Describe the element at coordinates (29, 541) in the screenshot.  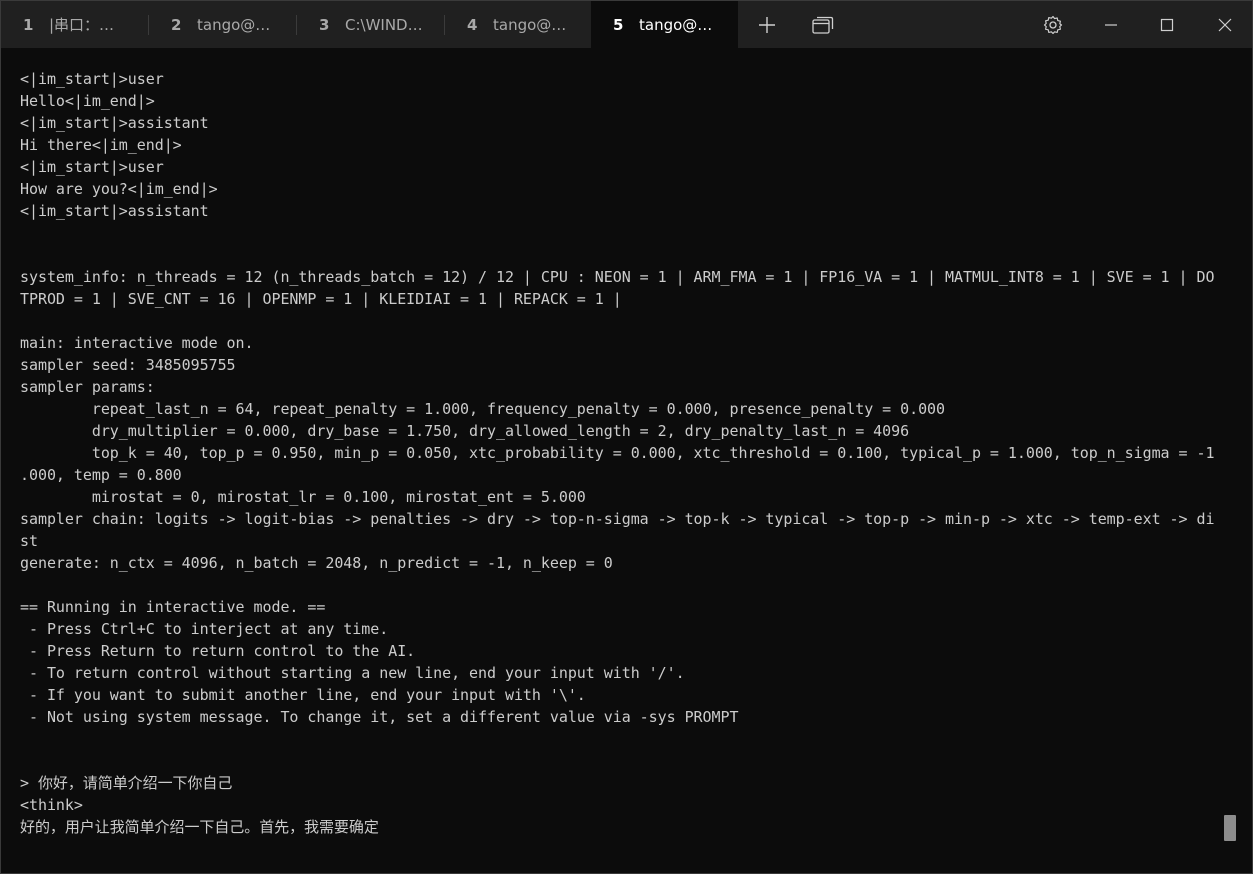
I see `terminal-line: st` at that location.